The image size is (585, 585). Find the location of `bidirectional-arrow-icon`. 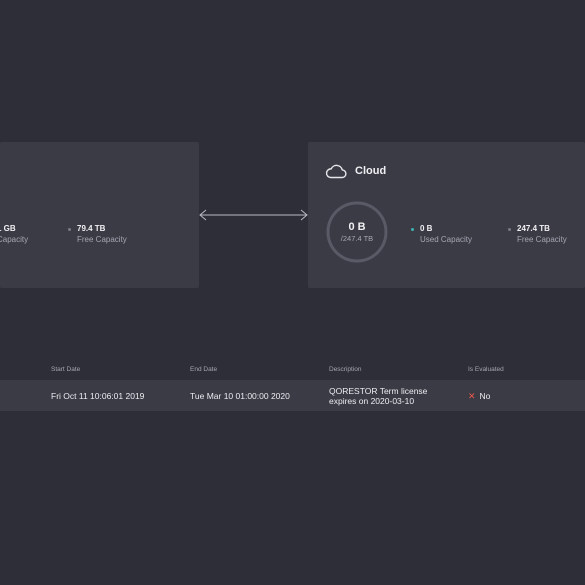

bidirectional-arrow-icon is located at coordinates (253, 215).